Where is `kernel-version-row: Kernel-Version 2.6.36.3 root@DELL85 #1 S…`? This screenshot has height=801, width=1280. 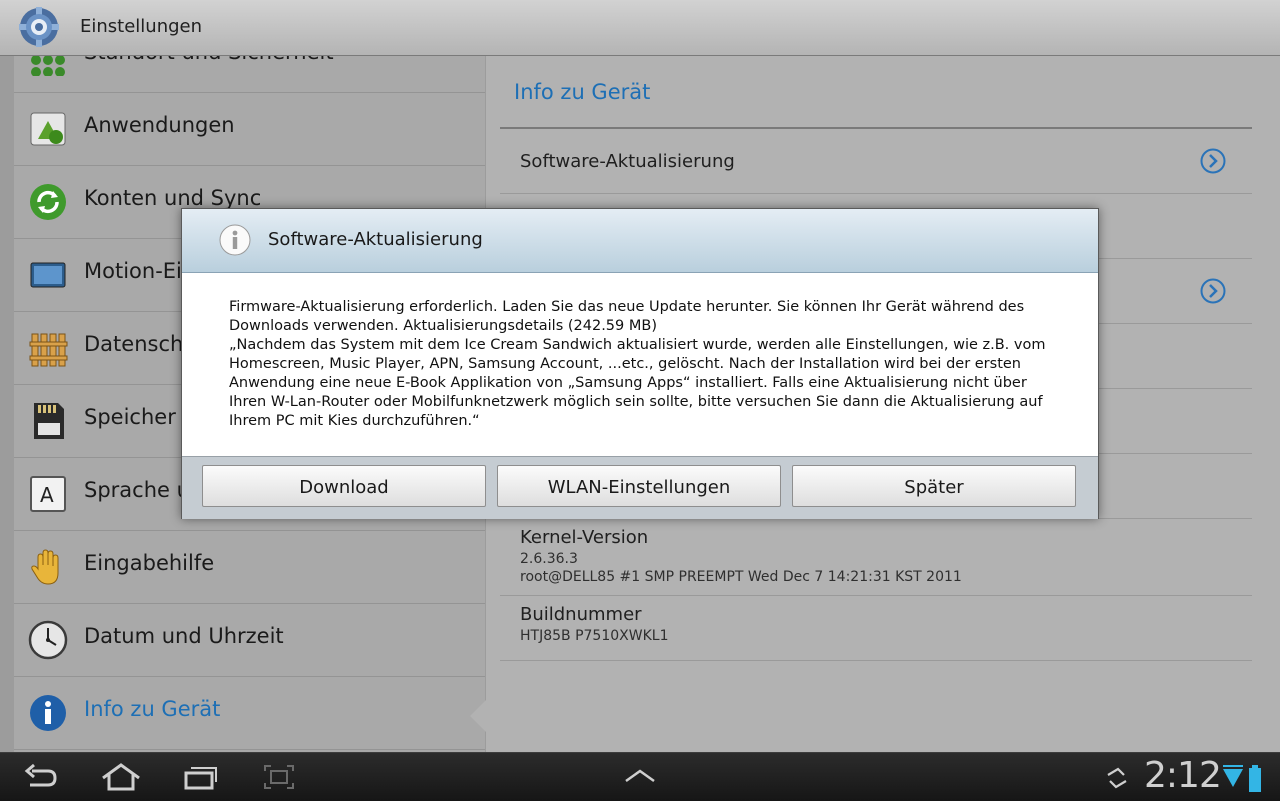
kernel-version-row: Kernel-Version 2.6.36.3 root@DELL85 #1 S… is located at coordinates (876, 557).